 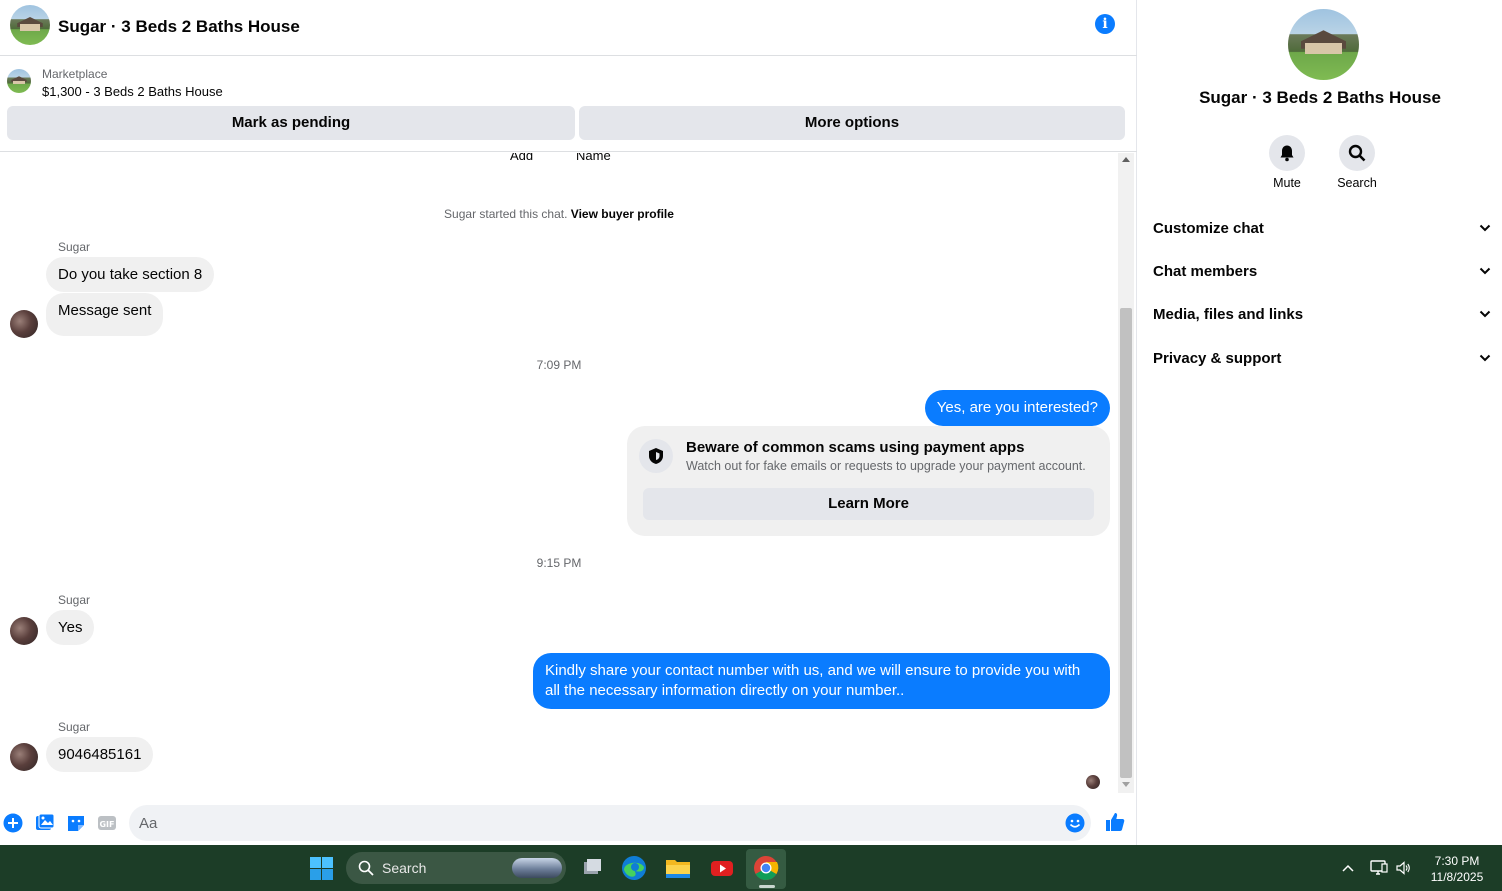 I want to click on section-privacy-support: Privacy & support, so click(x=1323, y=360).